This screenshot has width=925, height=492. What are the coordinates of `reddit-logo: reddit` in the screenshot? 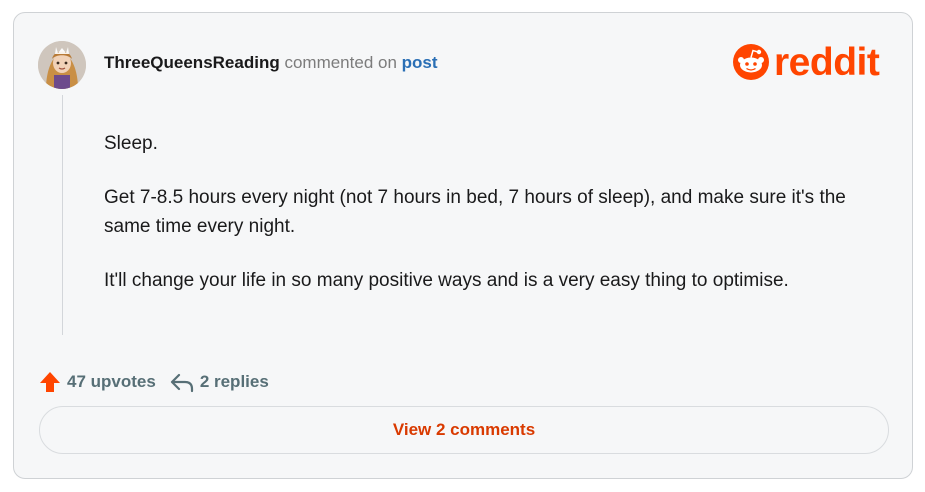 It's located at (812, 62).